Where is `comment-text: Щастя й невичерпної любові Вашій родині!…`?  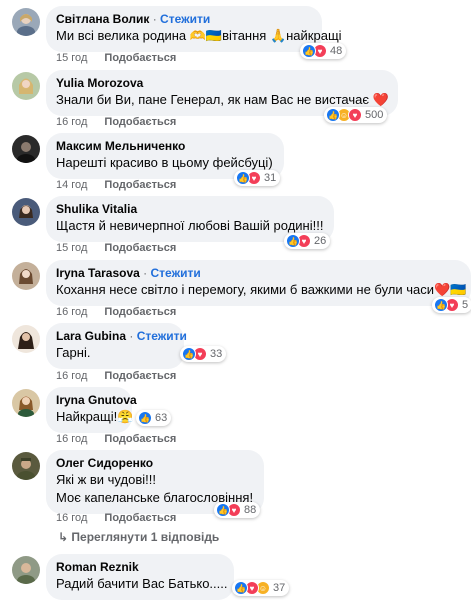
comment-text: Щастя й невичерпної любові Вашій родині!… is located at coordinates (190, 225).